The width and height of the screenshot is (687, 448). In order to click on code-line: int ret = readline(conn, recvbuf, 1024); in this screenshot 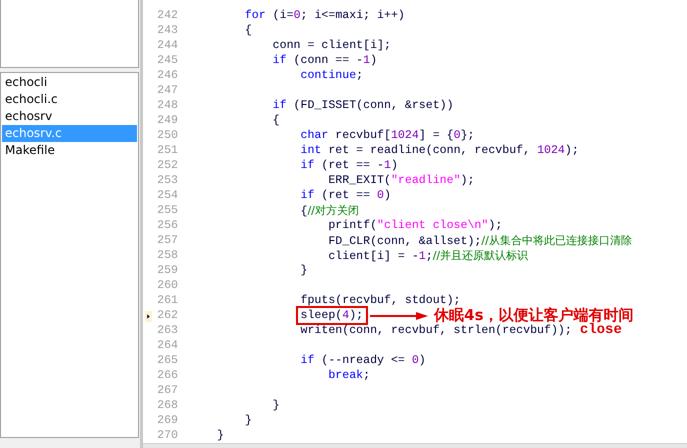, I will do `click(439, 150)`.